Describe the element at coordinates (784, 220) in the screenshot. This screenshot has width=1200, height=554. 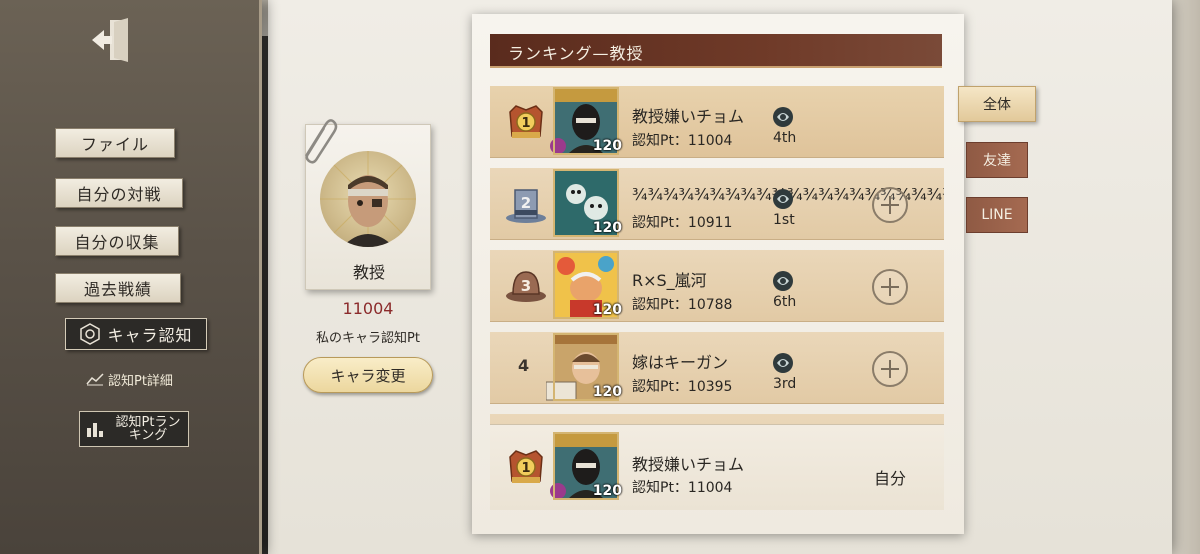
I see `tier-rank: 1st` at that location.